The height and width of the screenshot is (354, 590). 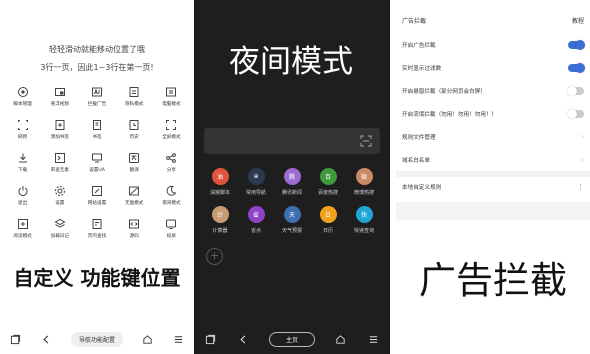 I want to click on settings-row: 开启悬窗拦截（部分网页会白屏）, so click(x=493, y=90).